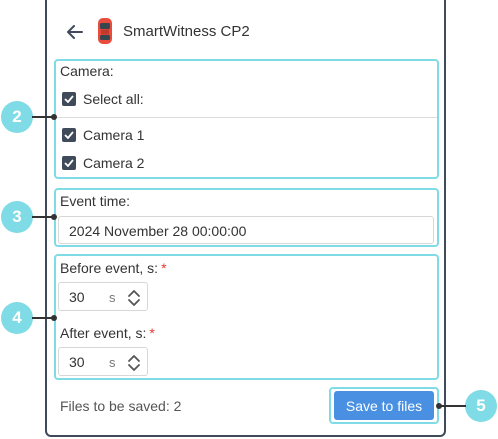 This screenshot has width=498, height=439. What do you see at coordinates (481, 406) in the screenshot?
I see `callout-5: 5` at bounding box center [481, 406].